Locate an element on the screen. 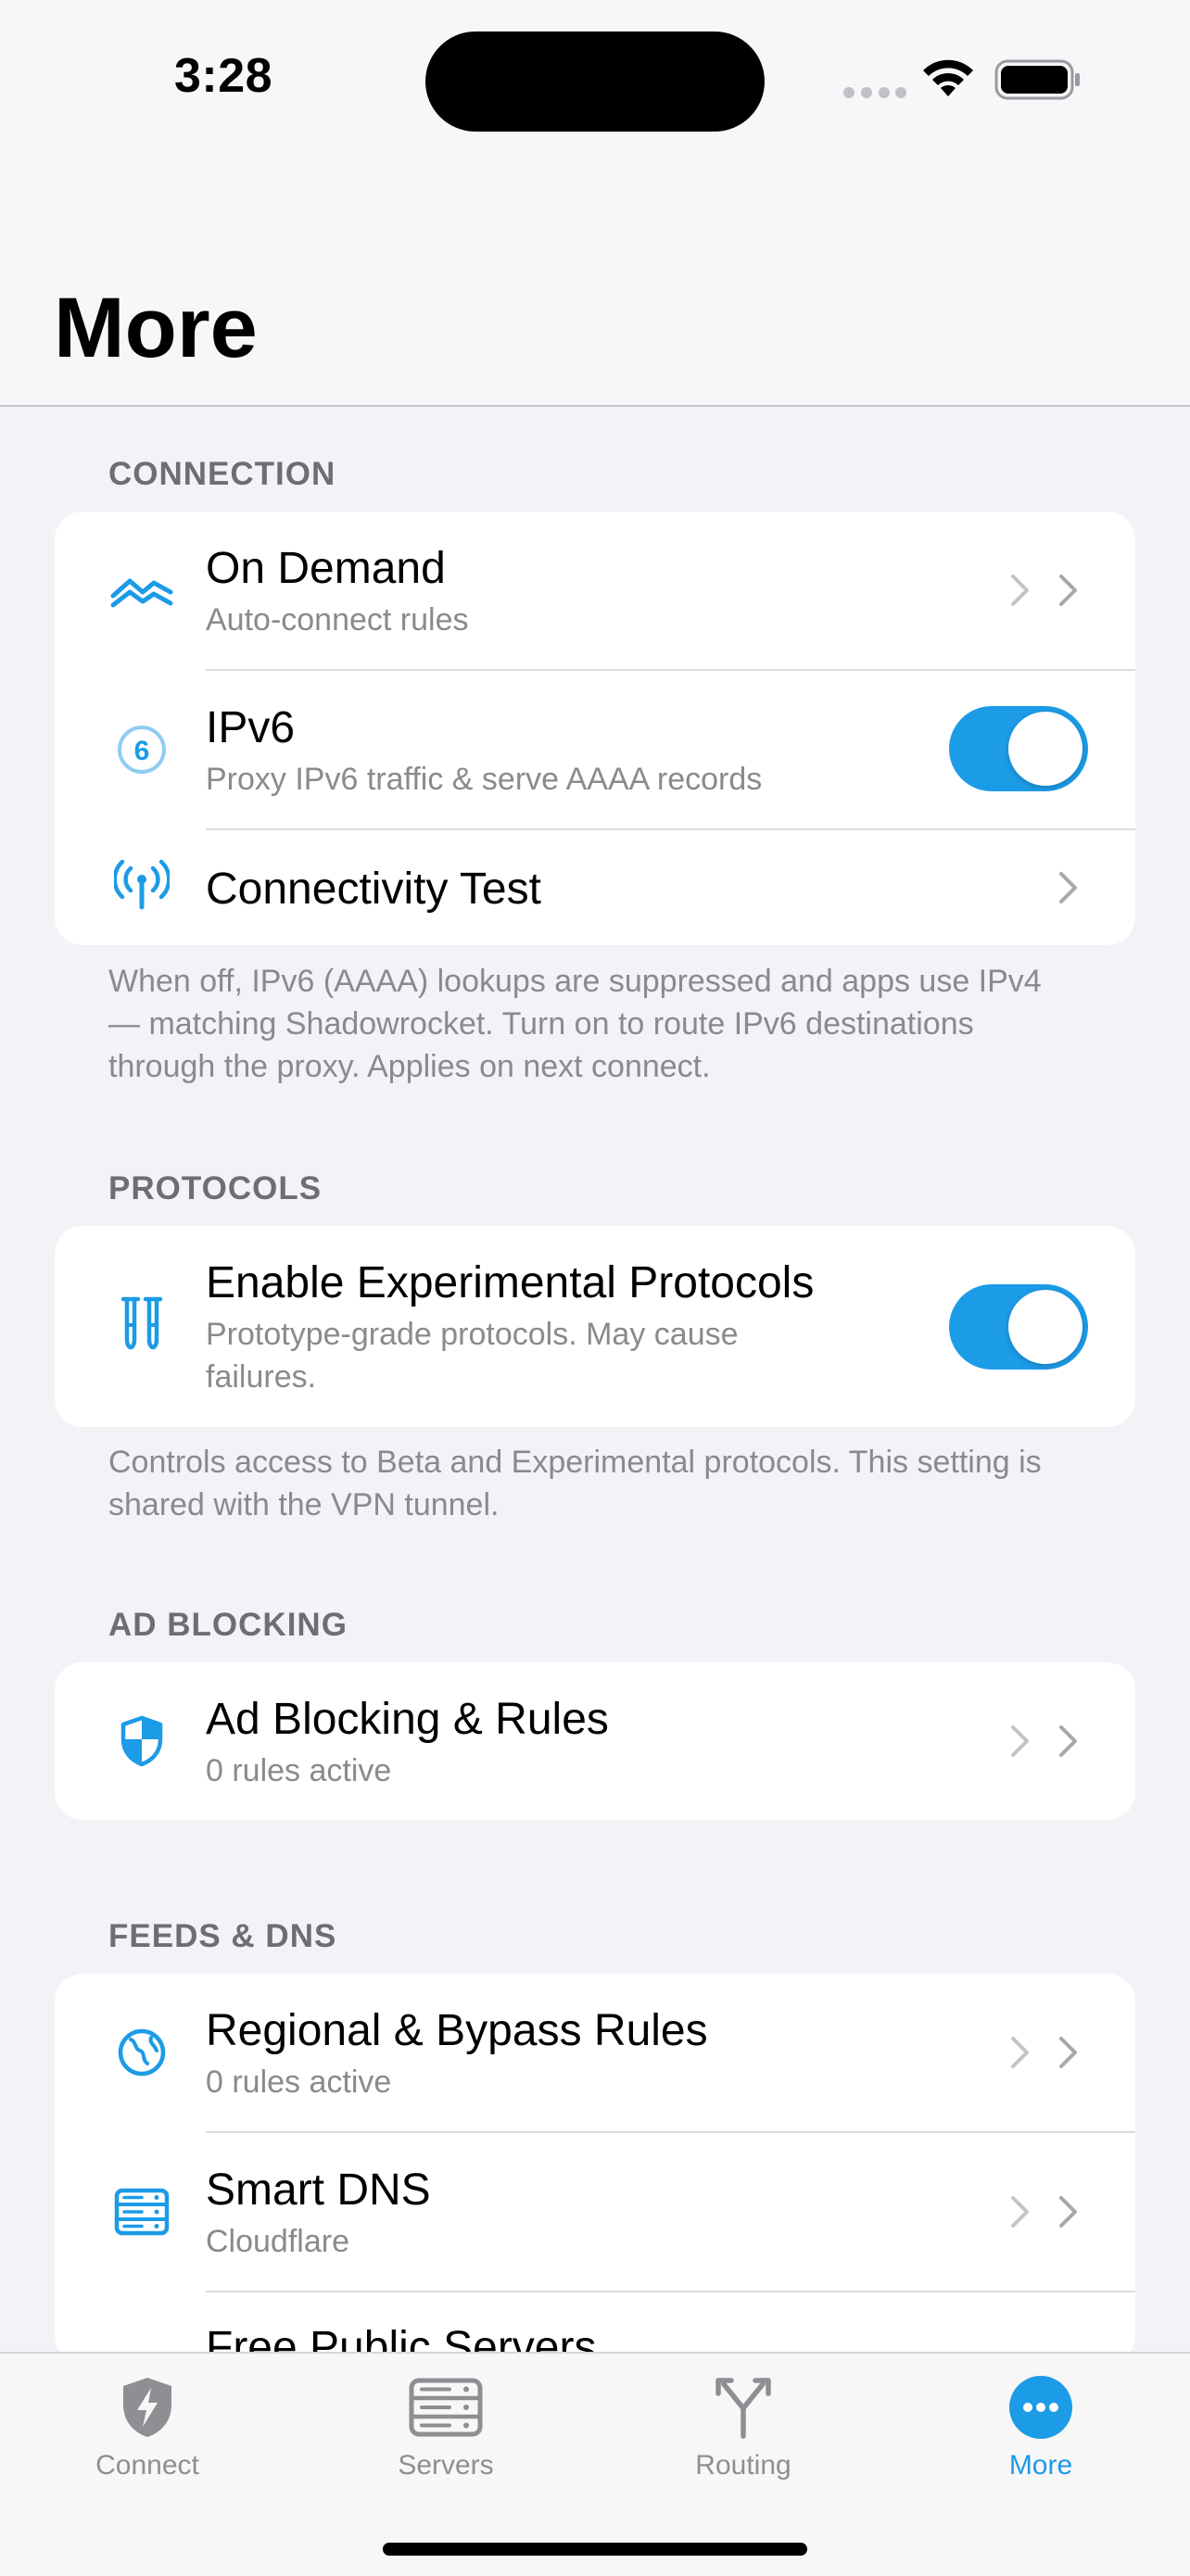  ellipsis-circle-icon is located at coordinates (1041, 2407).